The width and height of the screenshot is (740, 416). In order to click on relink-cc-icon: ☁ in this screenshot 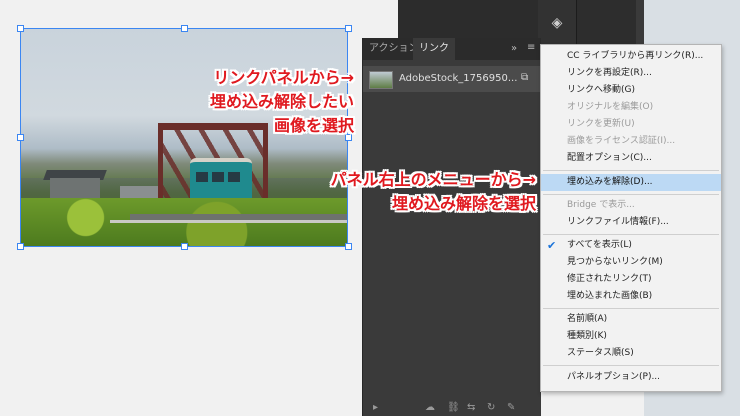, I will do `click(430, 407)`.